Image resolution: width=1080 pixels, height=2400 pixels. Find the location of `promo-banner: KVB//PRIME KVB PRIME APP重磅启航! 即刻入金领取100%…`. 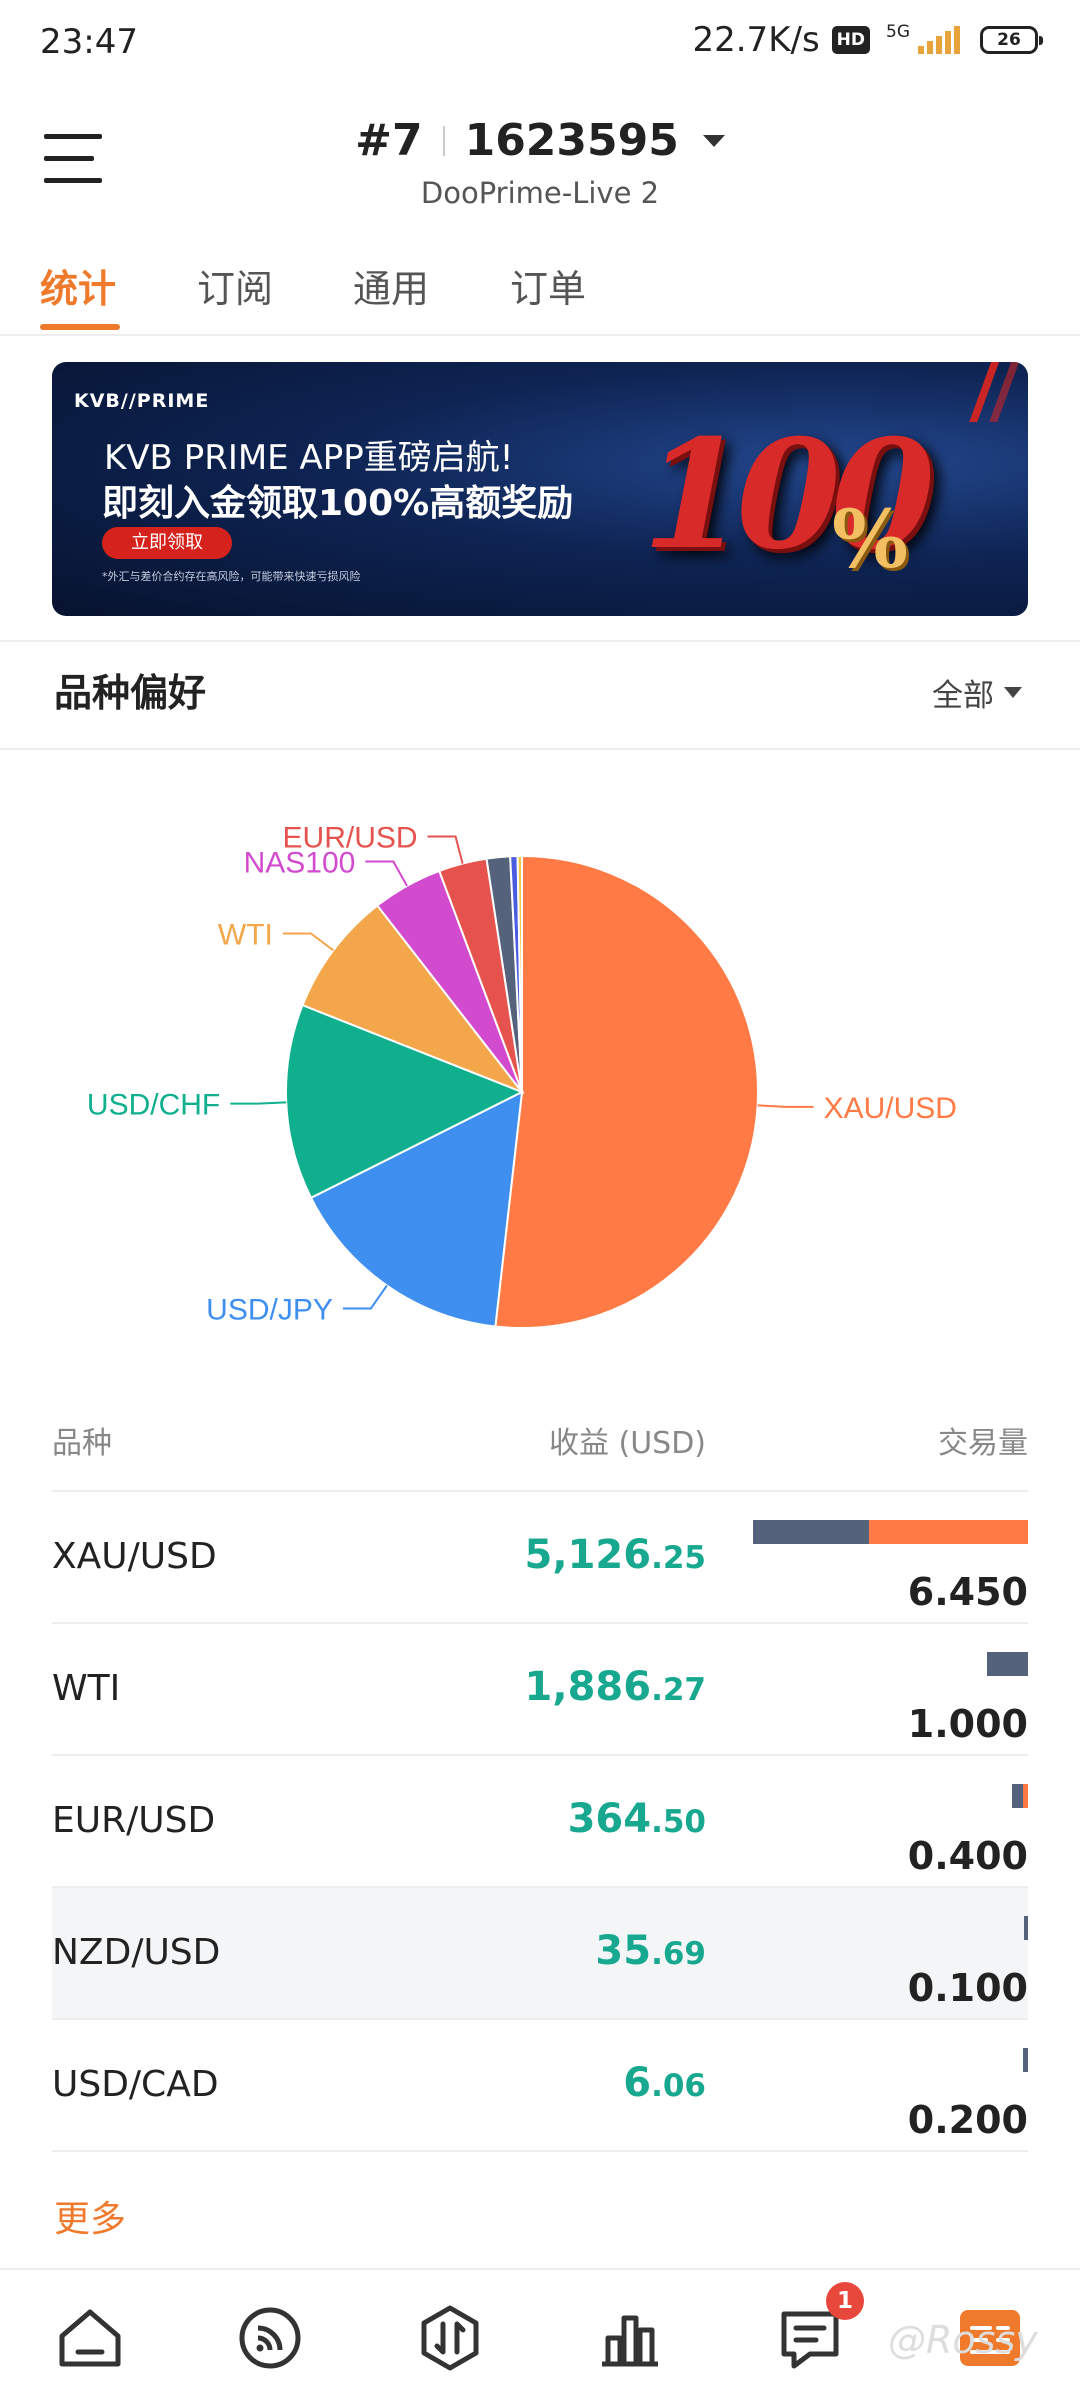

promo-banner: KVB//PRIME KVB PRIME APP重磅启航! 即刻入金领取100%… is located at coordinates (540, 489).